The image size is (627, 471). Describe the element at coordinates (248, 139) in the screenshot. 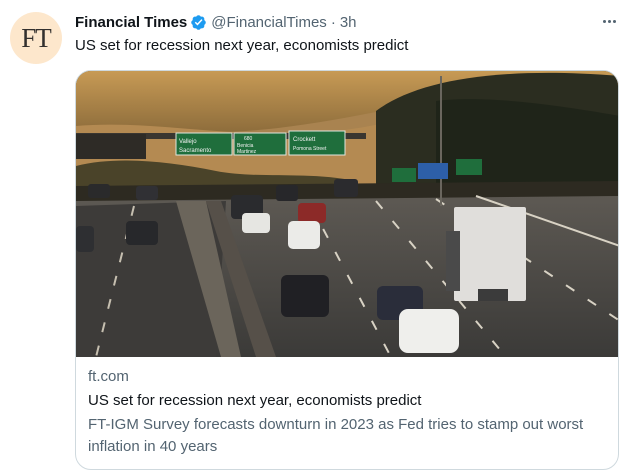

I see `sign-mid-top: 680` at that location.